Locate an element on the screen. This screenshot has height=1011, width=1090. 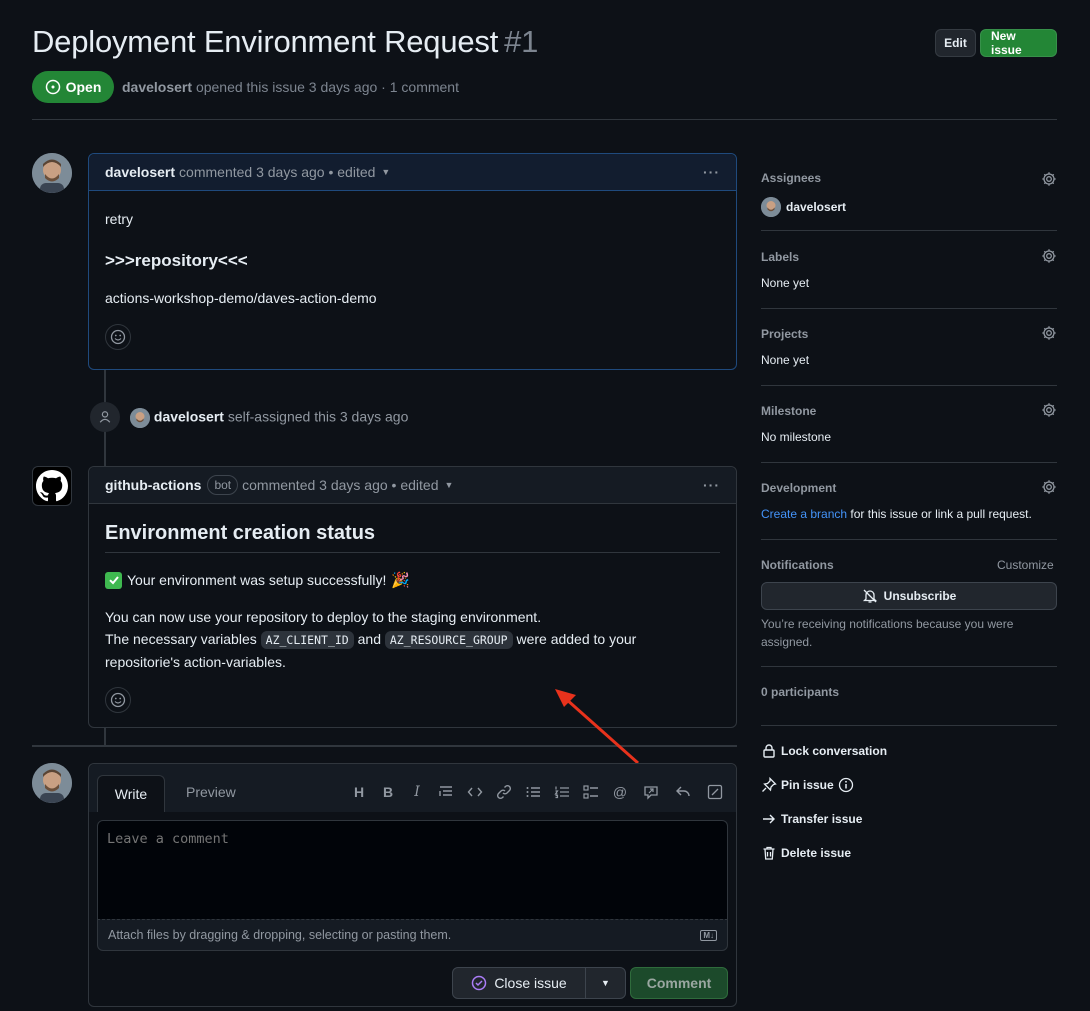
code-variable: AZ_RESOURCE_GROUP is located at coordinates (448, 640).